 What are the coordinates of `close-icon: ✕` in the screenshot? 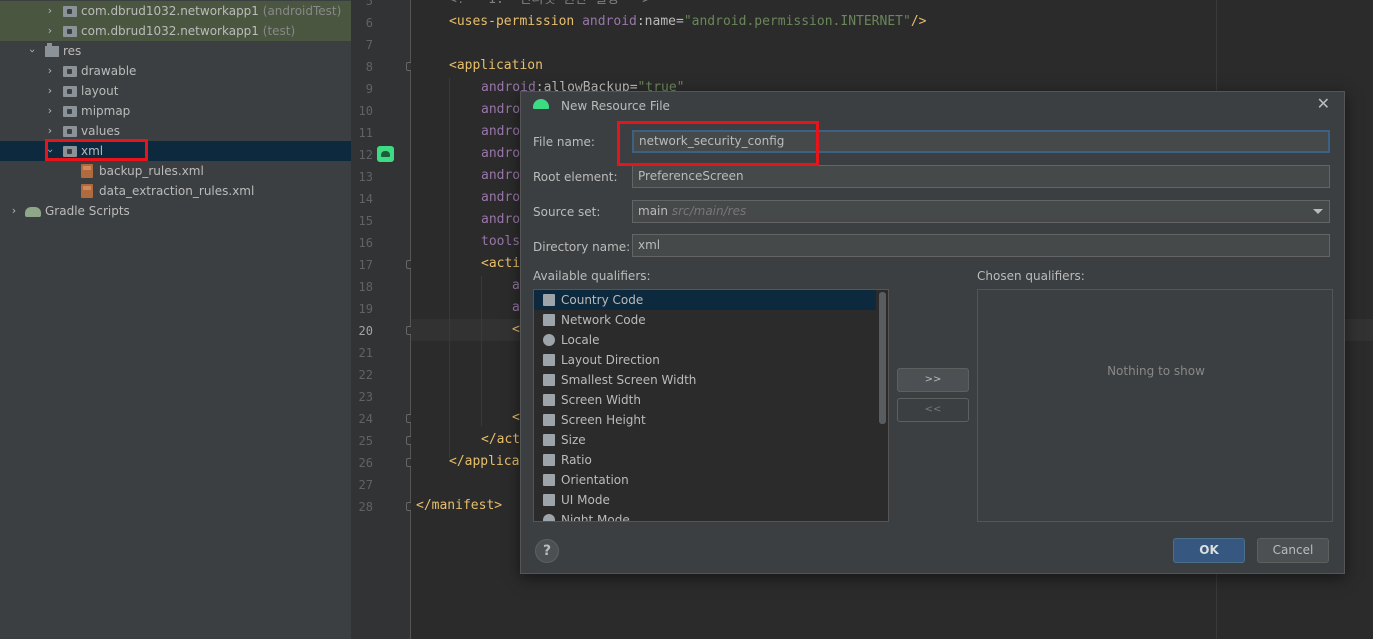 It's located at (1323, 103).